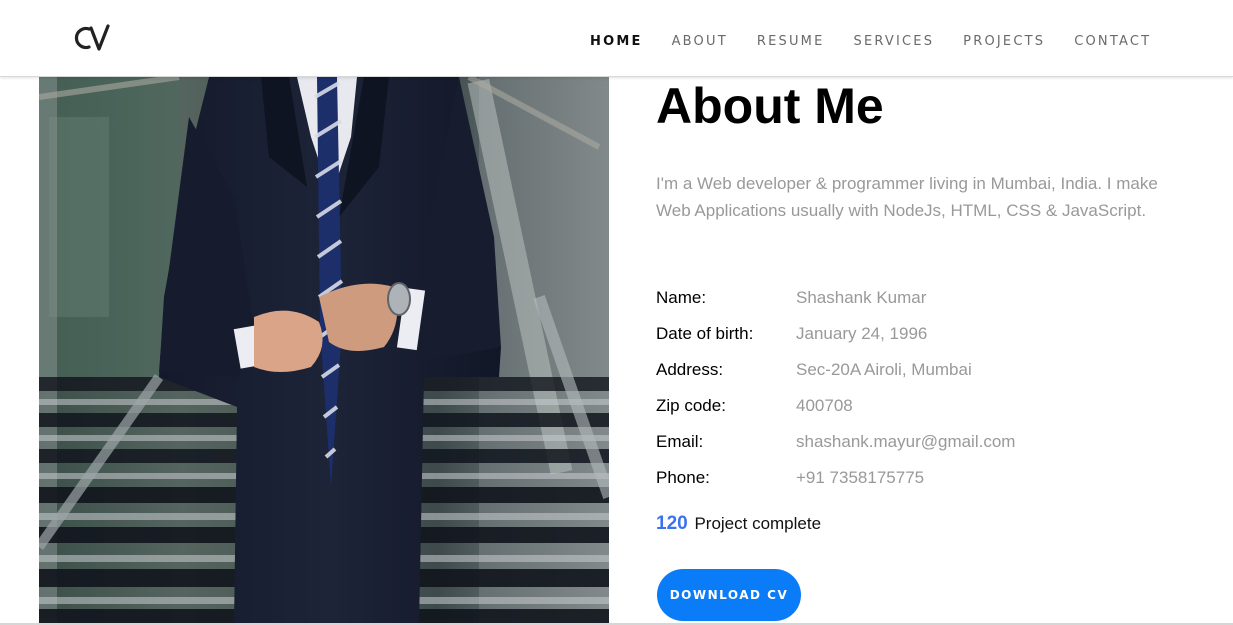 The height and width of the screenshot is (625, 1233). Describe the element at coordinates (705, 333) in the screenshot. I see `info-label: Date of birth:` at that location.